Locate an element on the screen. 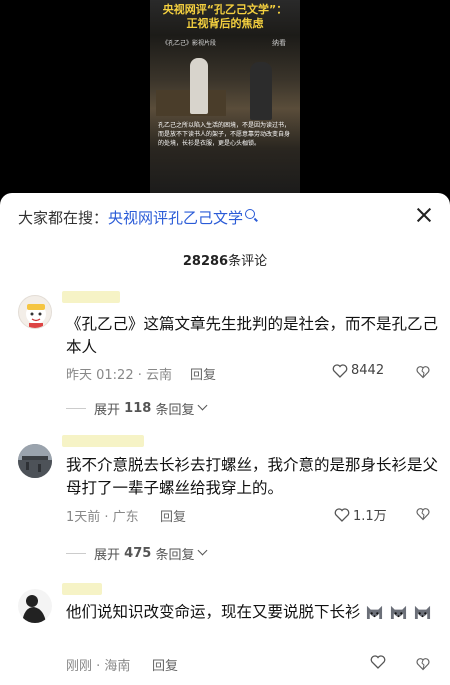 The width and height of the screenshot is (450, 685). expand-count: 475 is located at coordinates (138, 553).